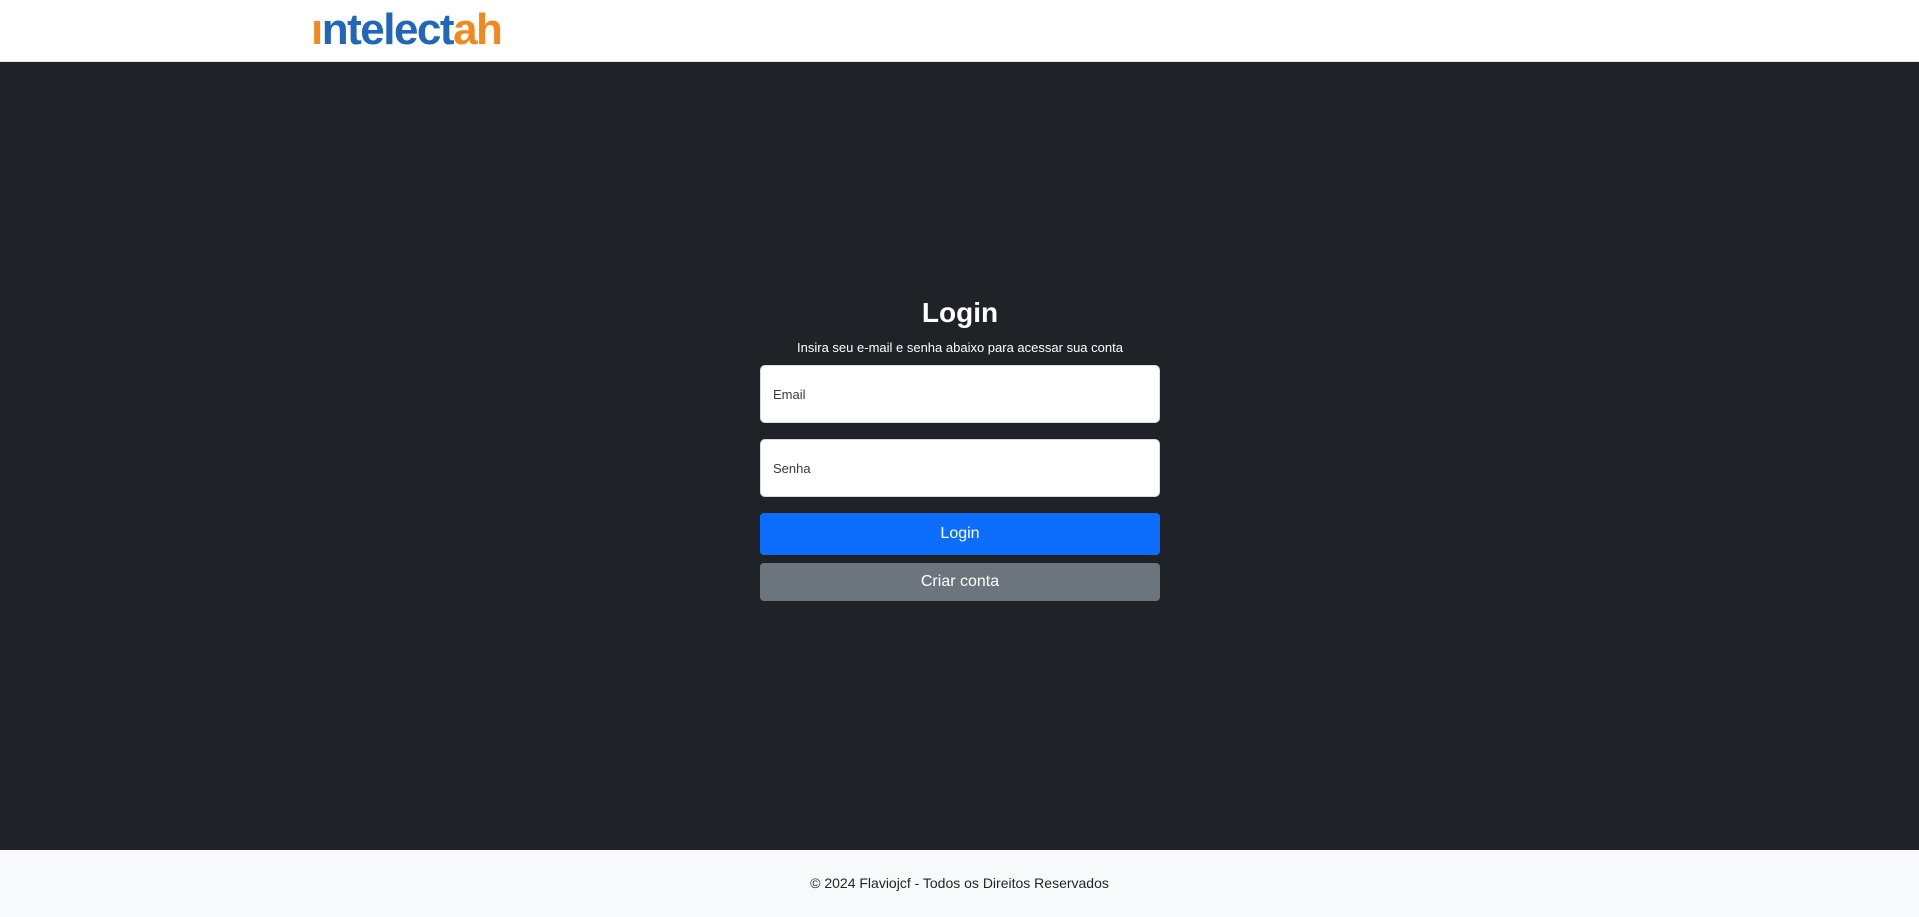 Image resolution: width=1919 pixels, height=917 pixels. I want to click on email-field-wrapper, so click(960, 394).